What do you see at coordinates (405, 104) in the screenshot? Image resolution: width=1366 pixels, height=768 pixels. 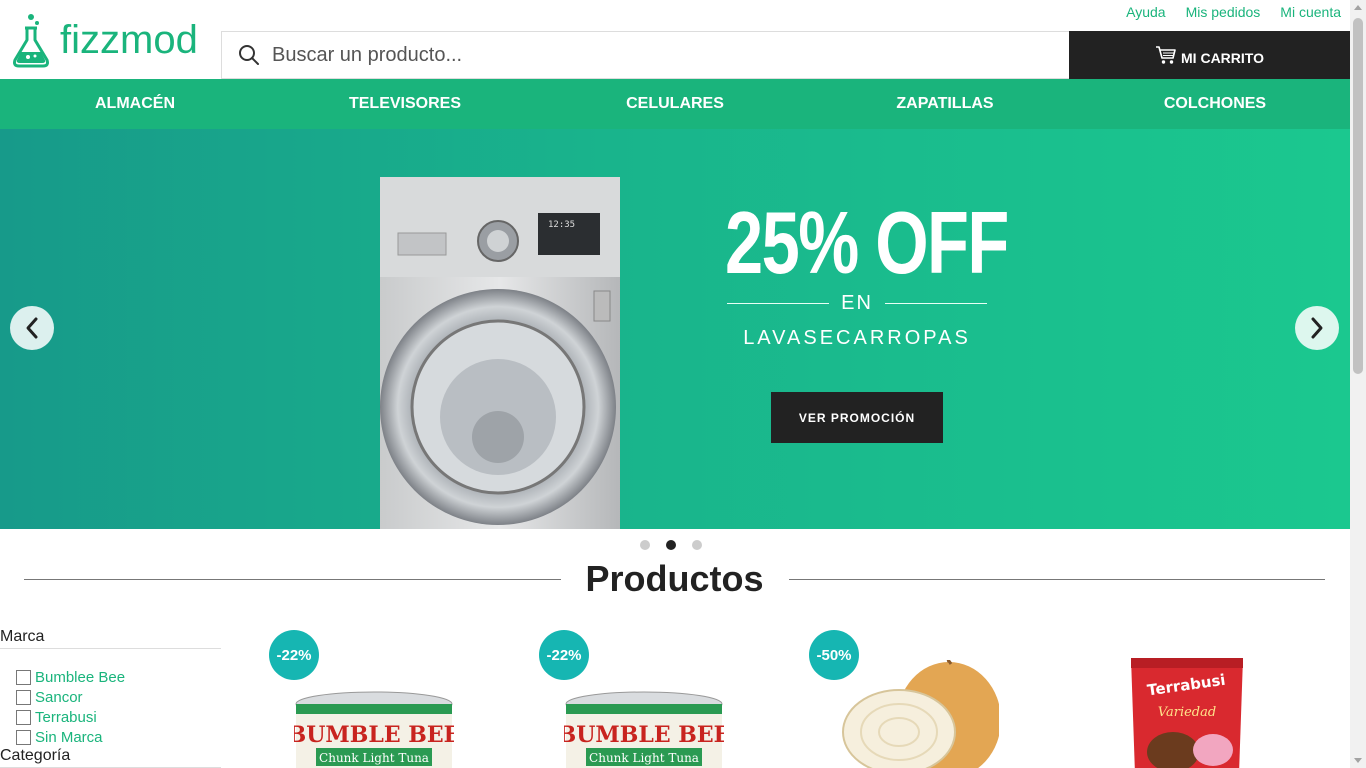 I see `nav-item-televisores: TELEVISORES` at bounding box center [405, 104].